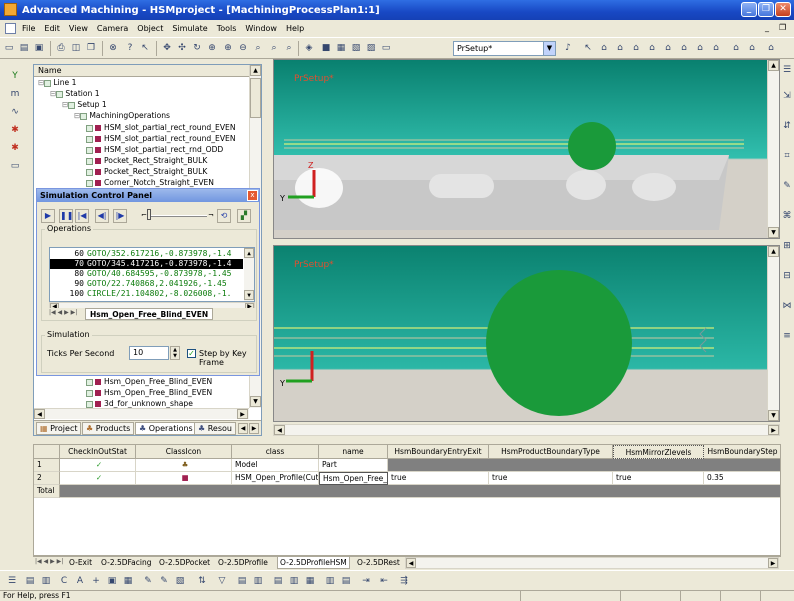 The image size is (794, 601). I want to click on minimize-button: _, so click(749, 9).